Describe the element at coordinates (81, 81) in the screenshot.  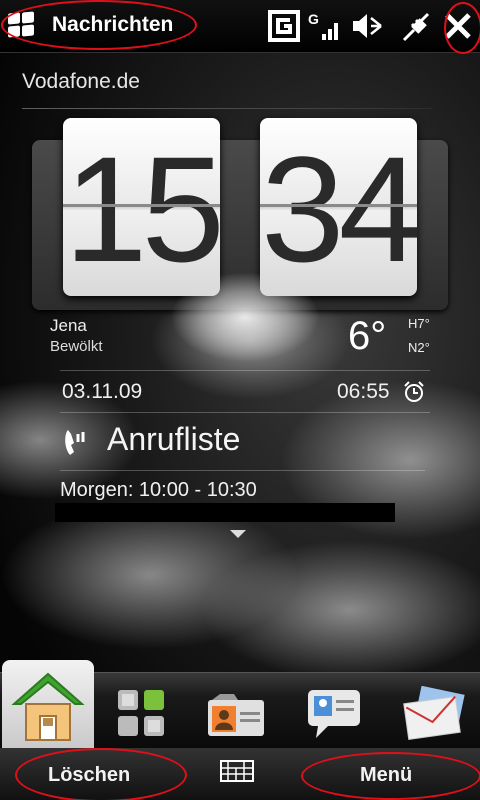
I see `carrier-name: Vodafone.de` at that location.